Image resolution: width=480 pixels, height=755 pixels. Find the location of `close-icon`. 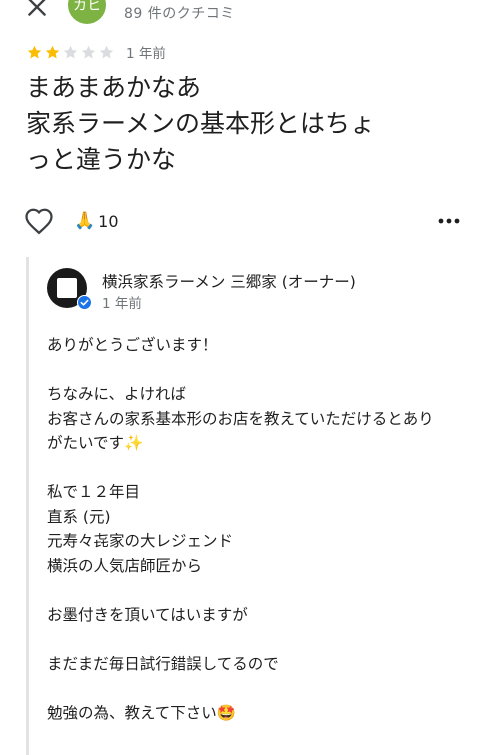

close-icon is located at coordinates (37, 10).